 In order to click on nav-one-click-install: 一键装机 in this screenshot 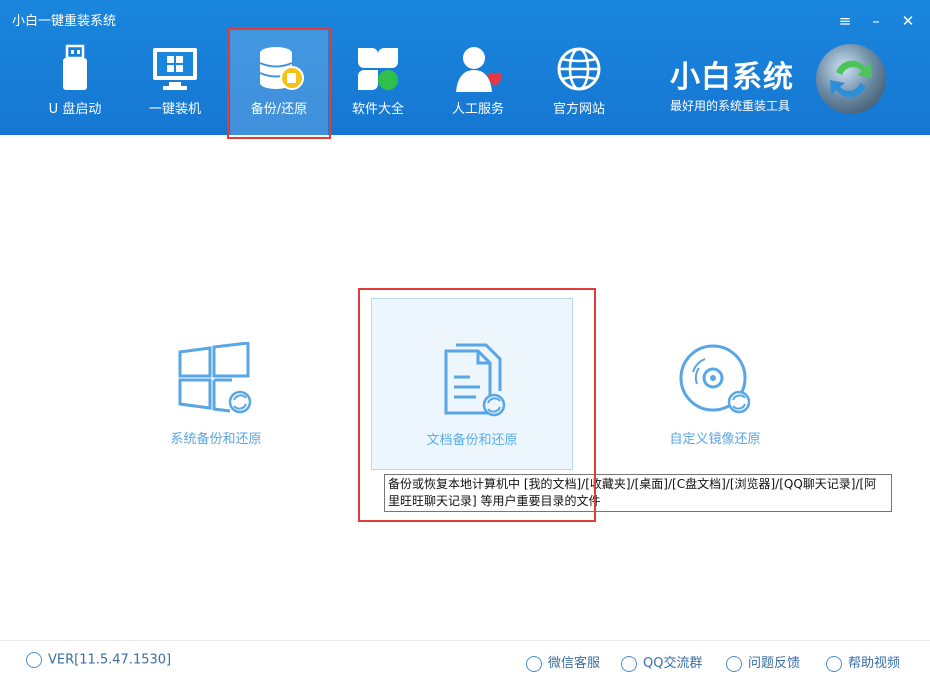, I will do `click(175, 81)`.